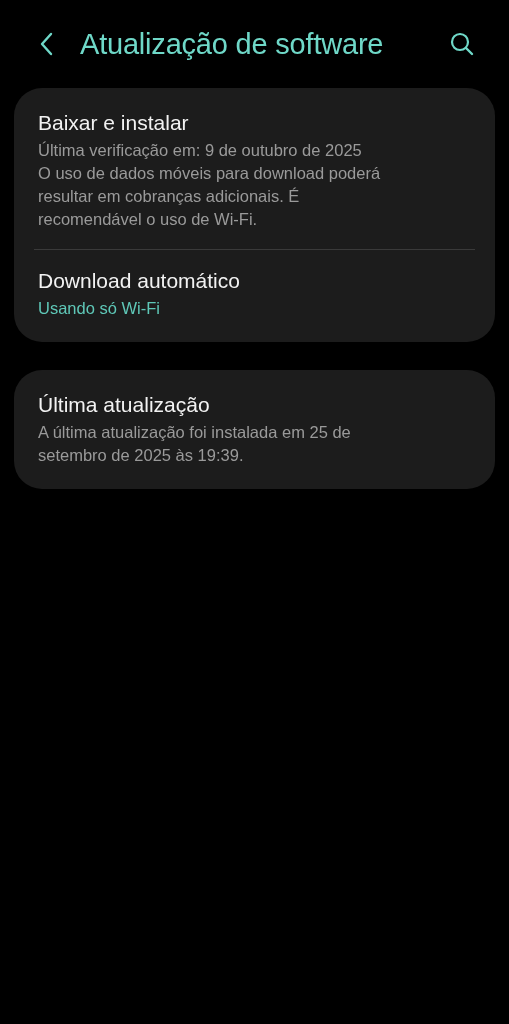  Describe the element at coordinates (255, 405) in the screenshot. I see `setting-title: Última atualização` at that location.